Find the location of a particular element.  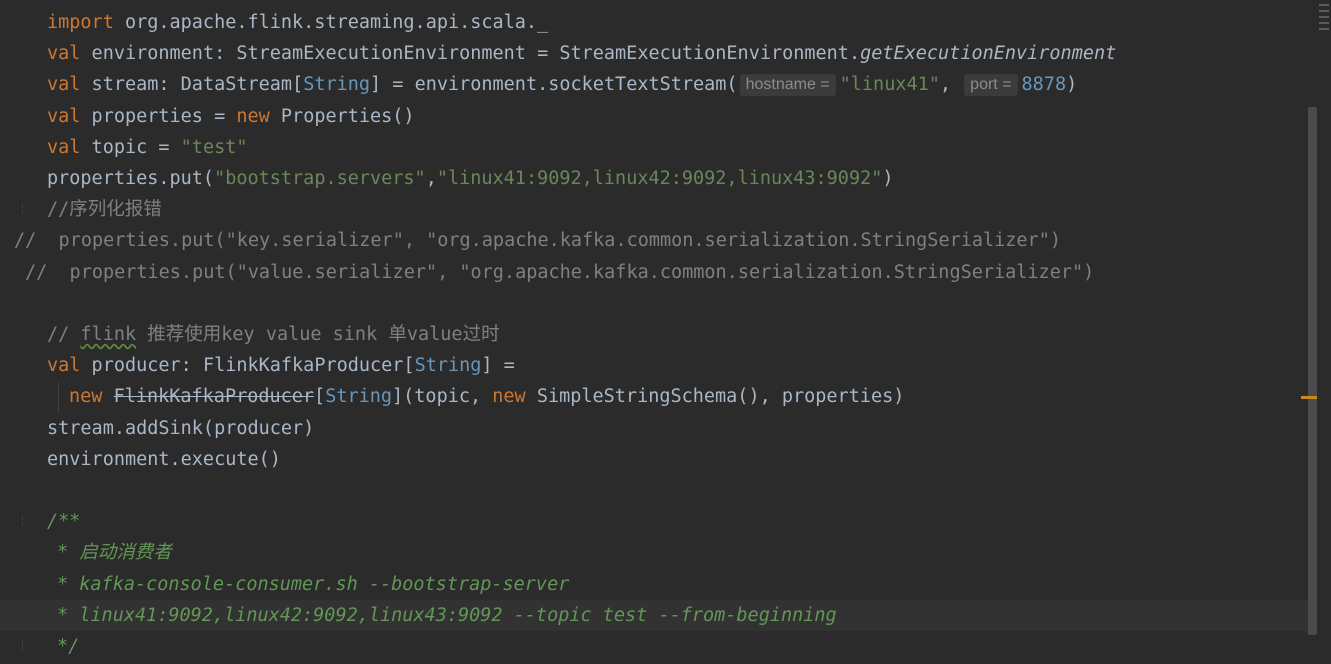

code-line-content: val topic = "test" is located at coordinates (147, 147).